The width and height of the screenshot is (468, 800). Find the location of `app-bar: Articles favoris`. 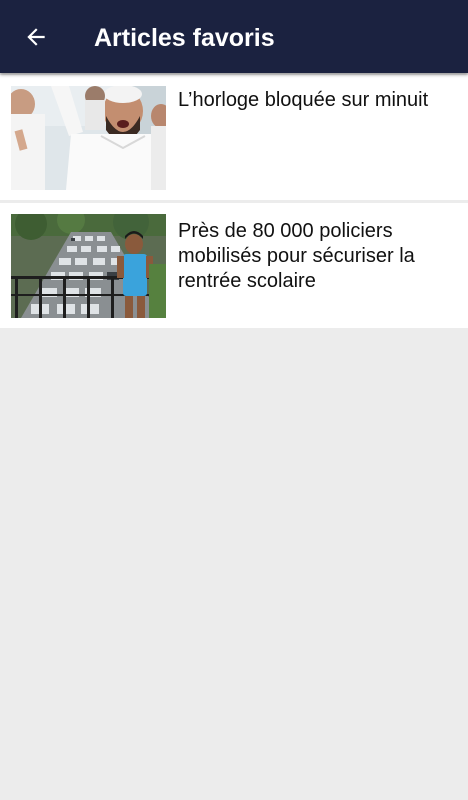

app-bar: Articles favoris is located at coordinates (234, 36).